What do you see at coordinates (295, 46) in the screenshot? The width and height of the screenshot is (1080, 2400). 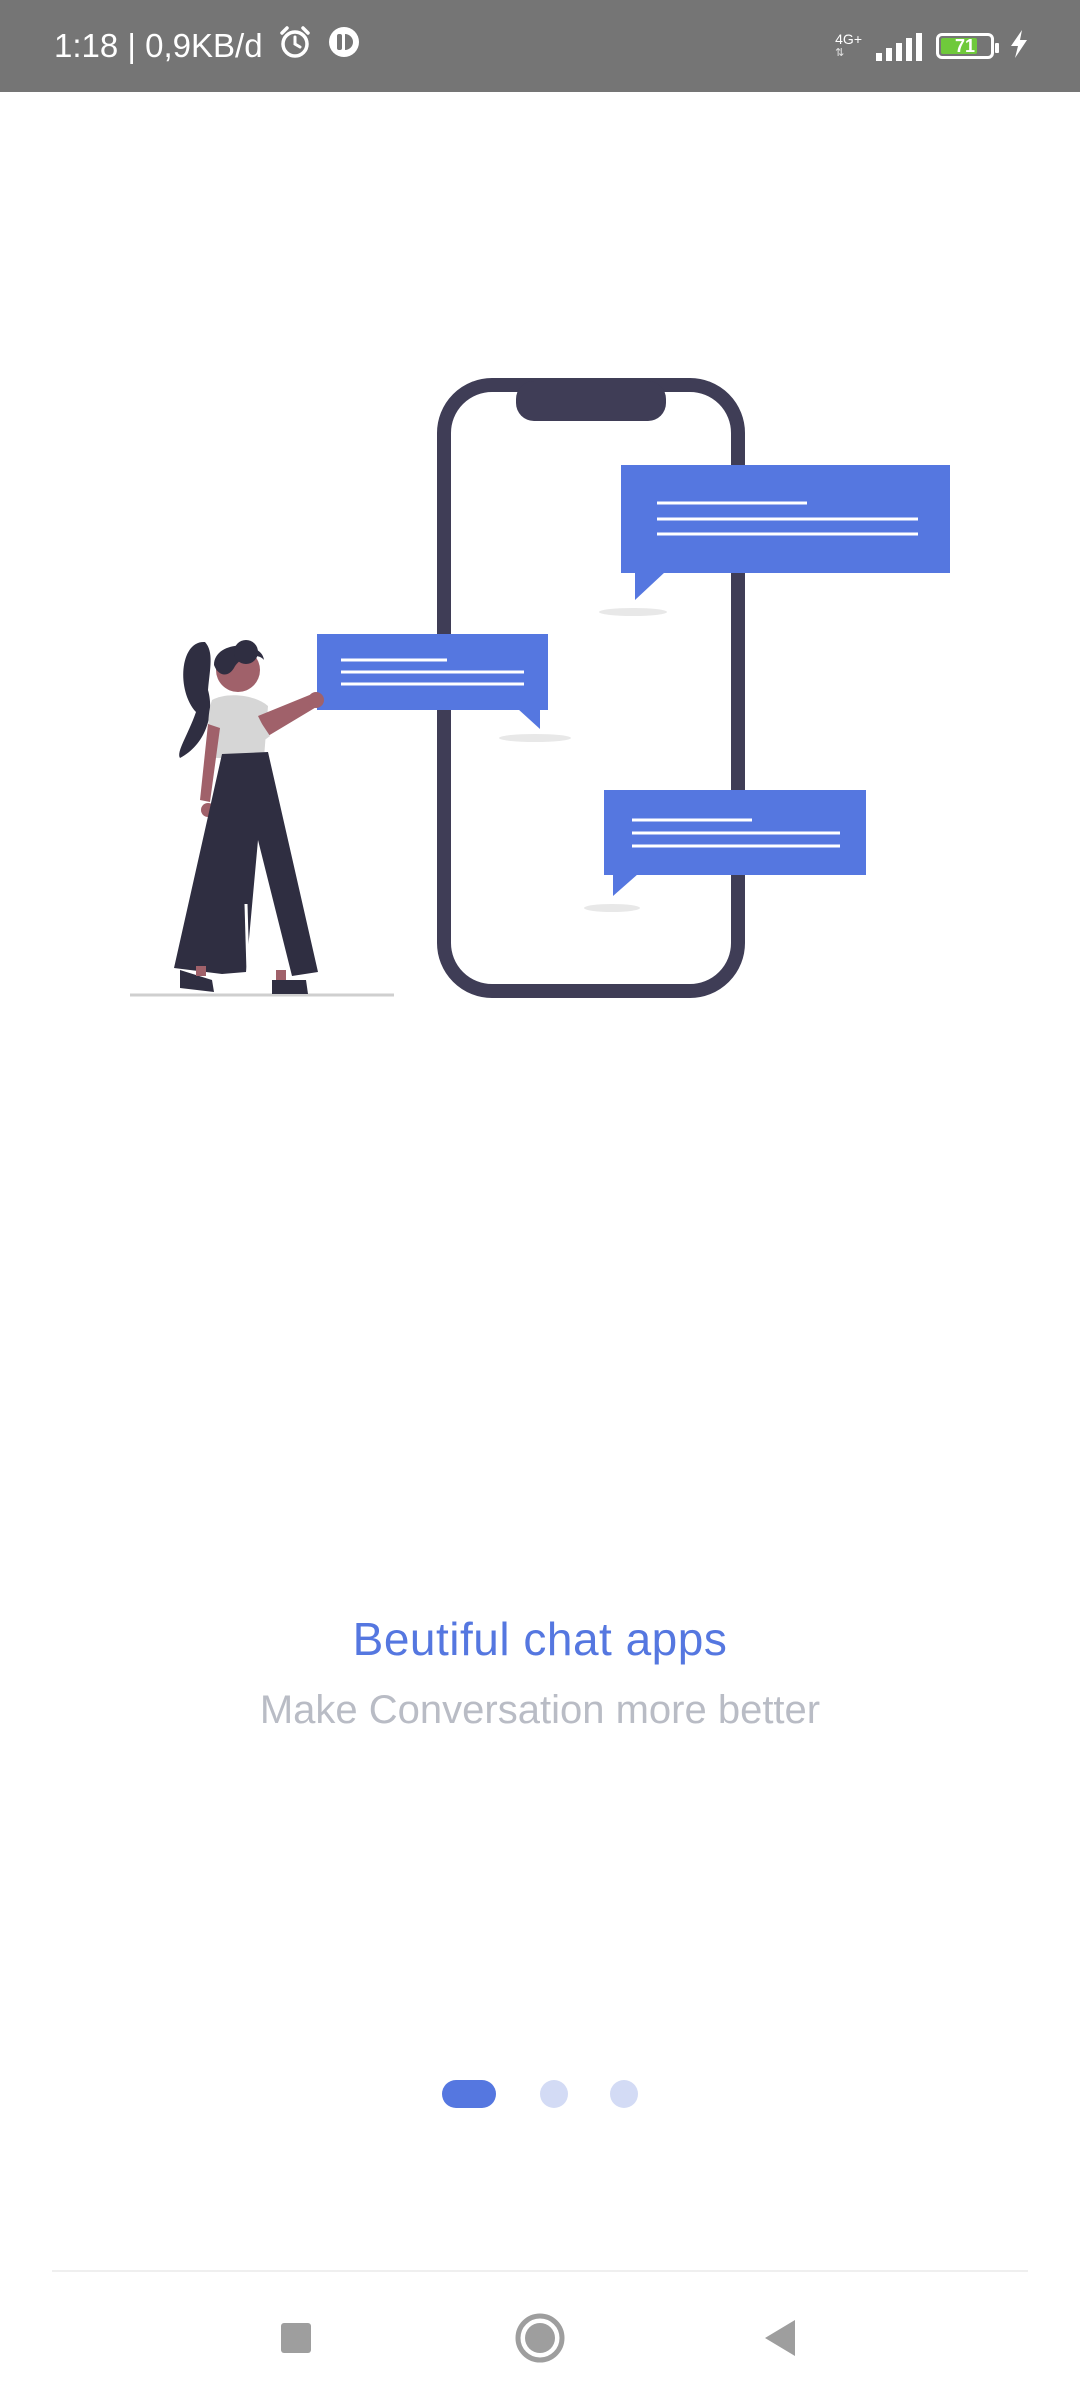 I see `alarm-icon` at bounding box center [295, 46].